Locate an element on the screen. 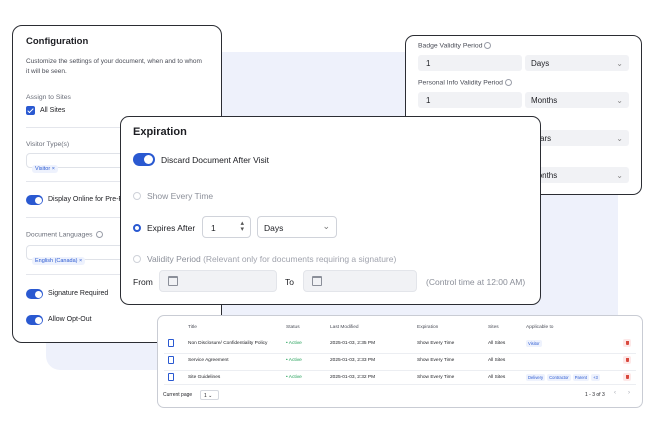  discard-after-visit-label: Discard Document After Visit is located at coordinates (215, 160).